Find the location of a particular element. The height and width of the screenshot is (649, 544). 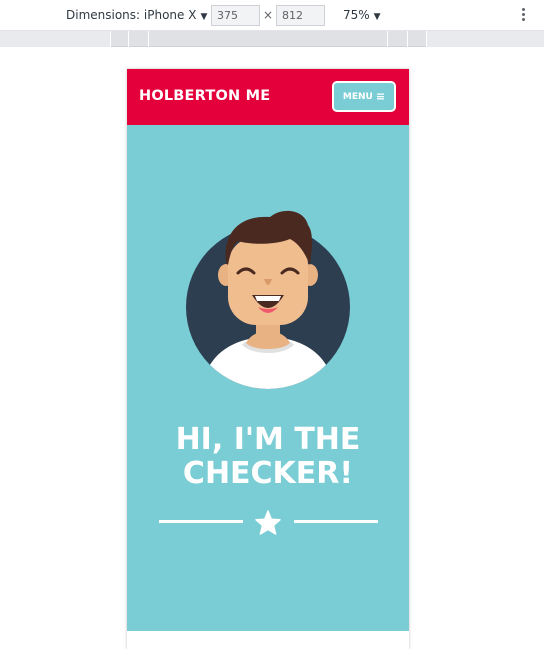

site-header: HOLBERTON ME MENU ≡ is located at coordinates (268, 97).